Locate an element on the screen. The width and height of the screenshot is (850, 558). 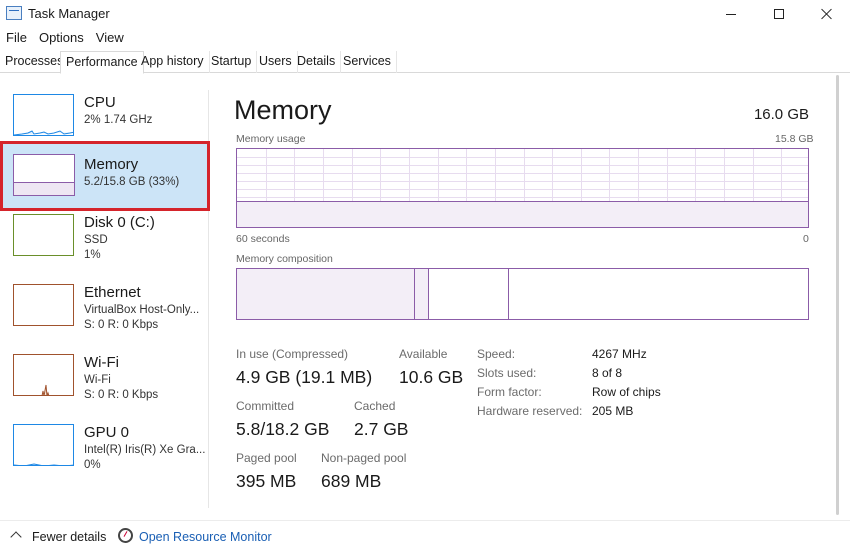
maximize-button is located at coordinates (779, 14).